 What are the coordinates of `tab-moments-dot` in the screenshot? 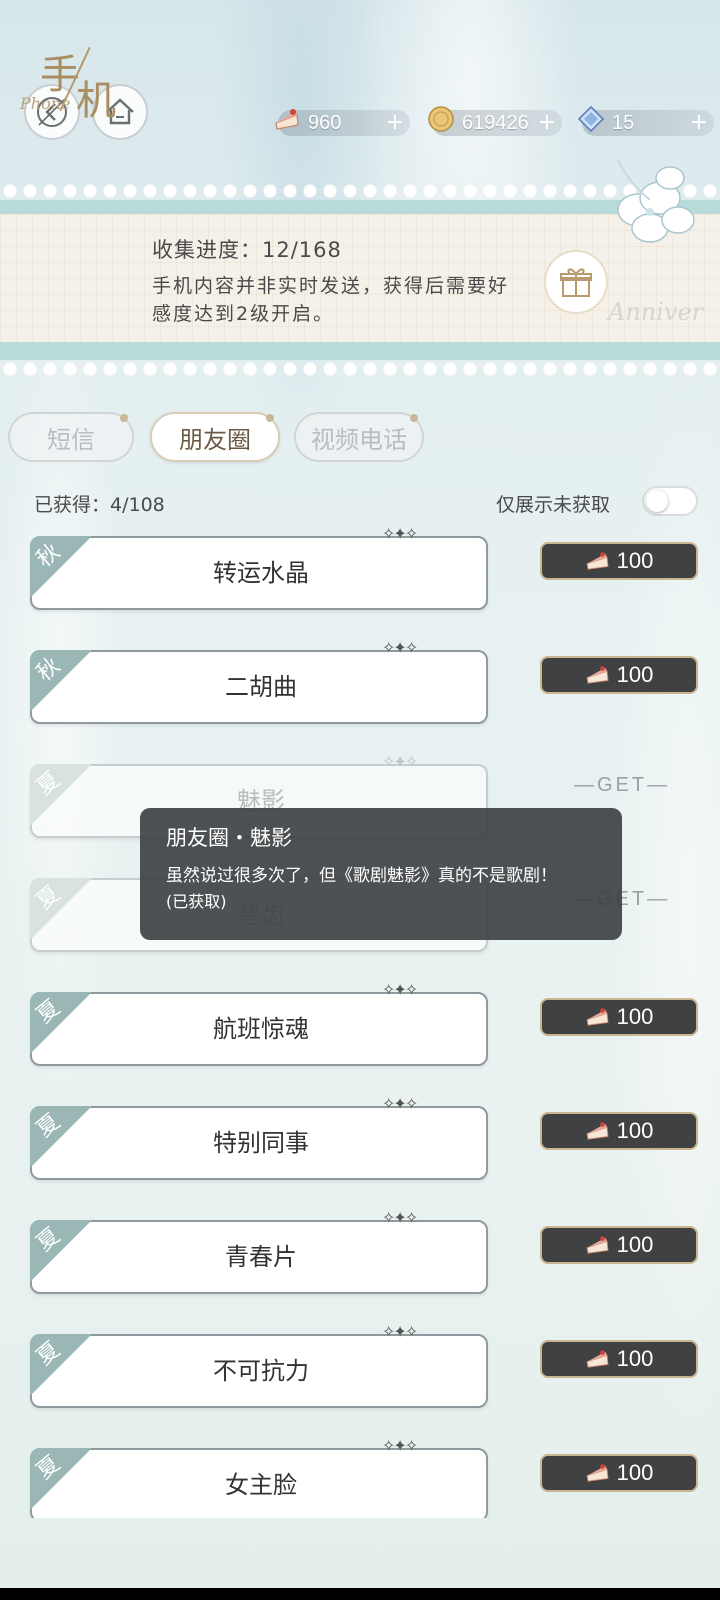 It's located at (270, 418).